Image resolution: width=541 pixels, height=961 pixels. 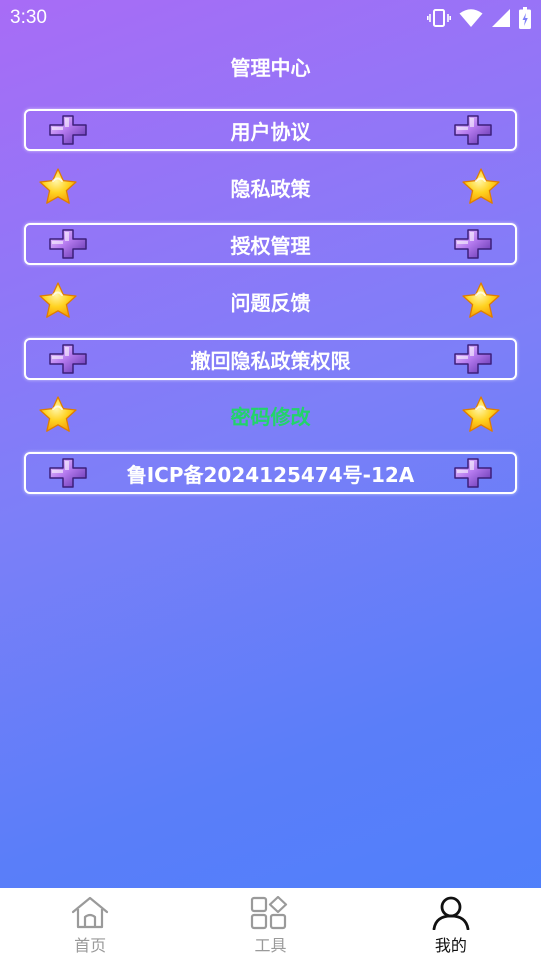 What do you see at coordinates (90, 945) in the screenshot?
I see `nav-label-home: 首页` at bounding box center [90, 945].